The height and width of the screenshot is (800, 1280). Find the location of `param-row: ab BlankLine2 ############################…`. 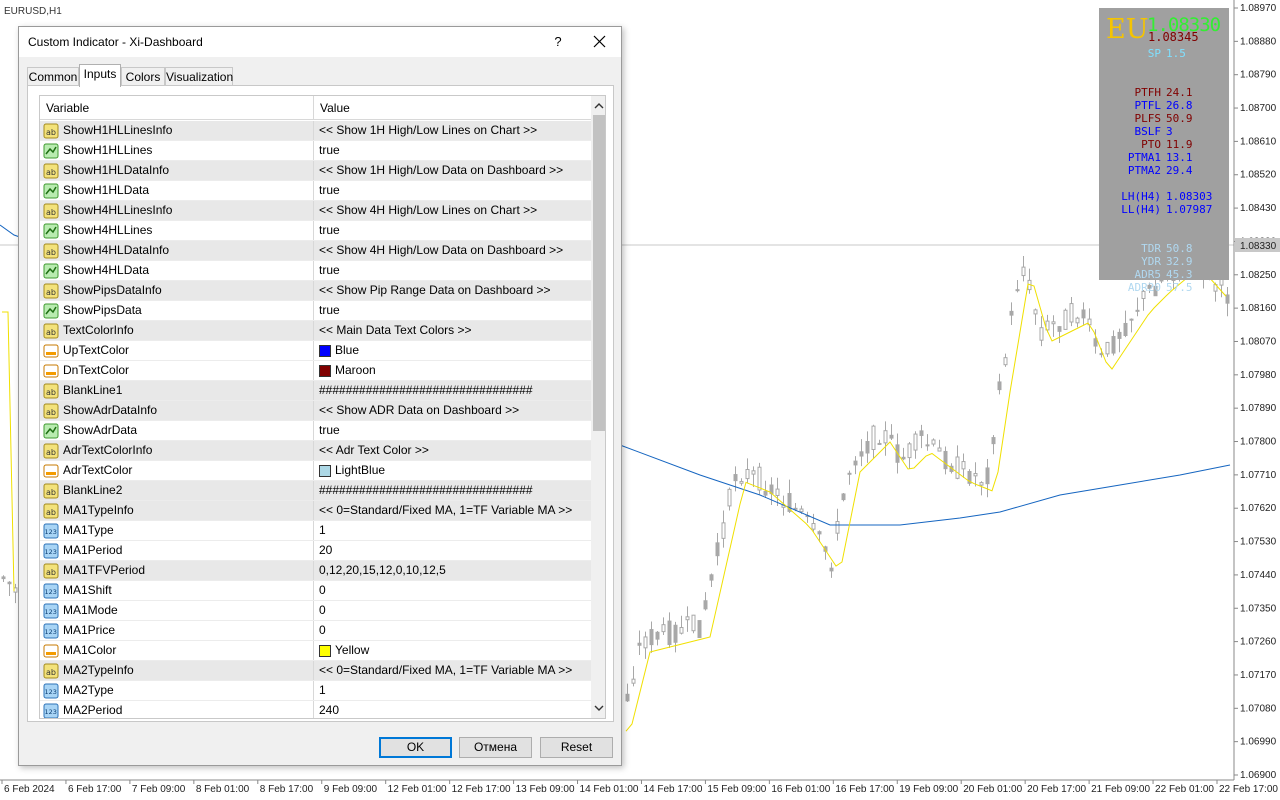

param-row: ab BlankLine2 ############################… is located at coordinates (315, 491).